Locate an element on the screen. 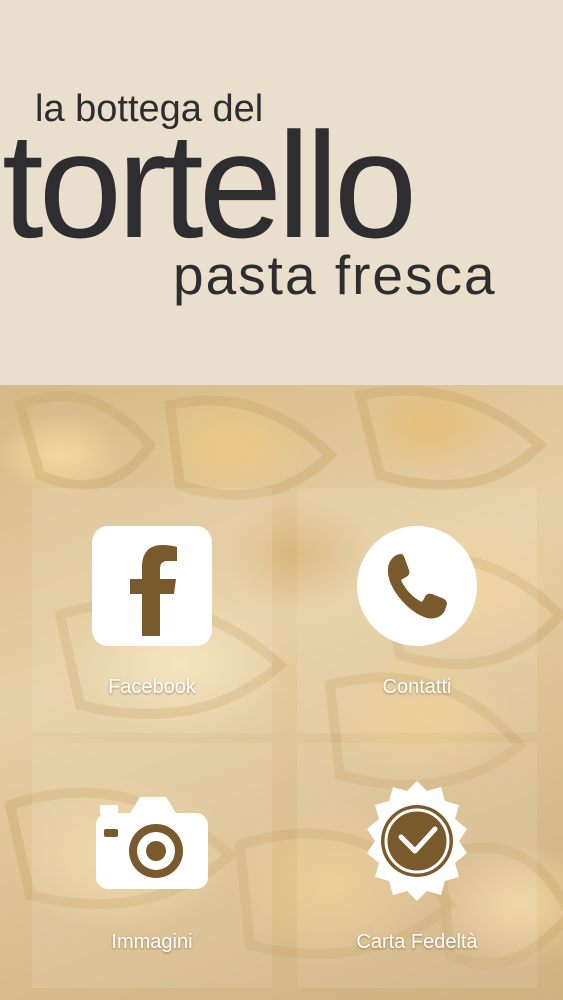  logo-tagline-bottom: pasta fresca is located at coordinates (335, 275).